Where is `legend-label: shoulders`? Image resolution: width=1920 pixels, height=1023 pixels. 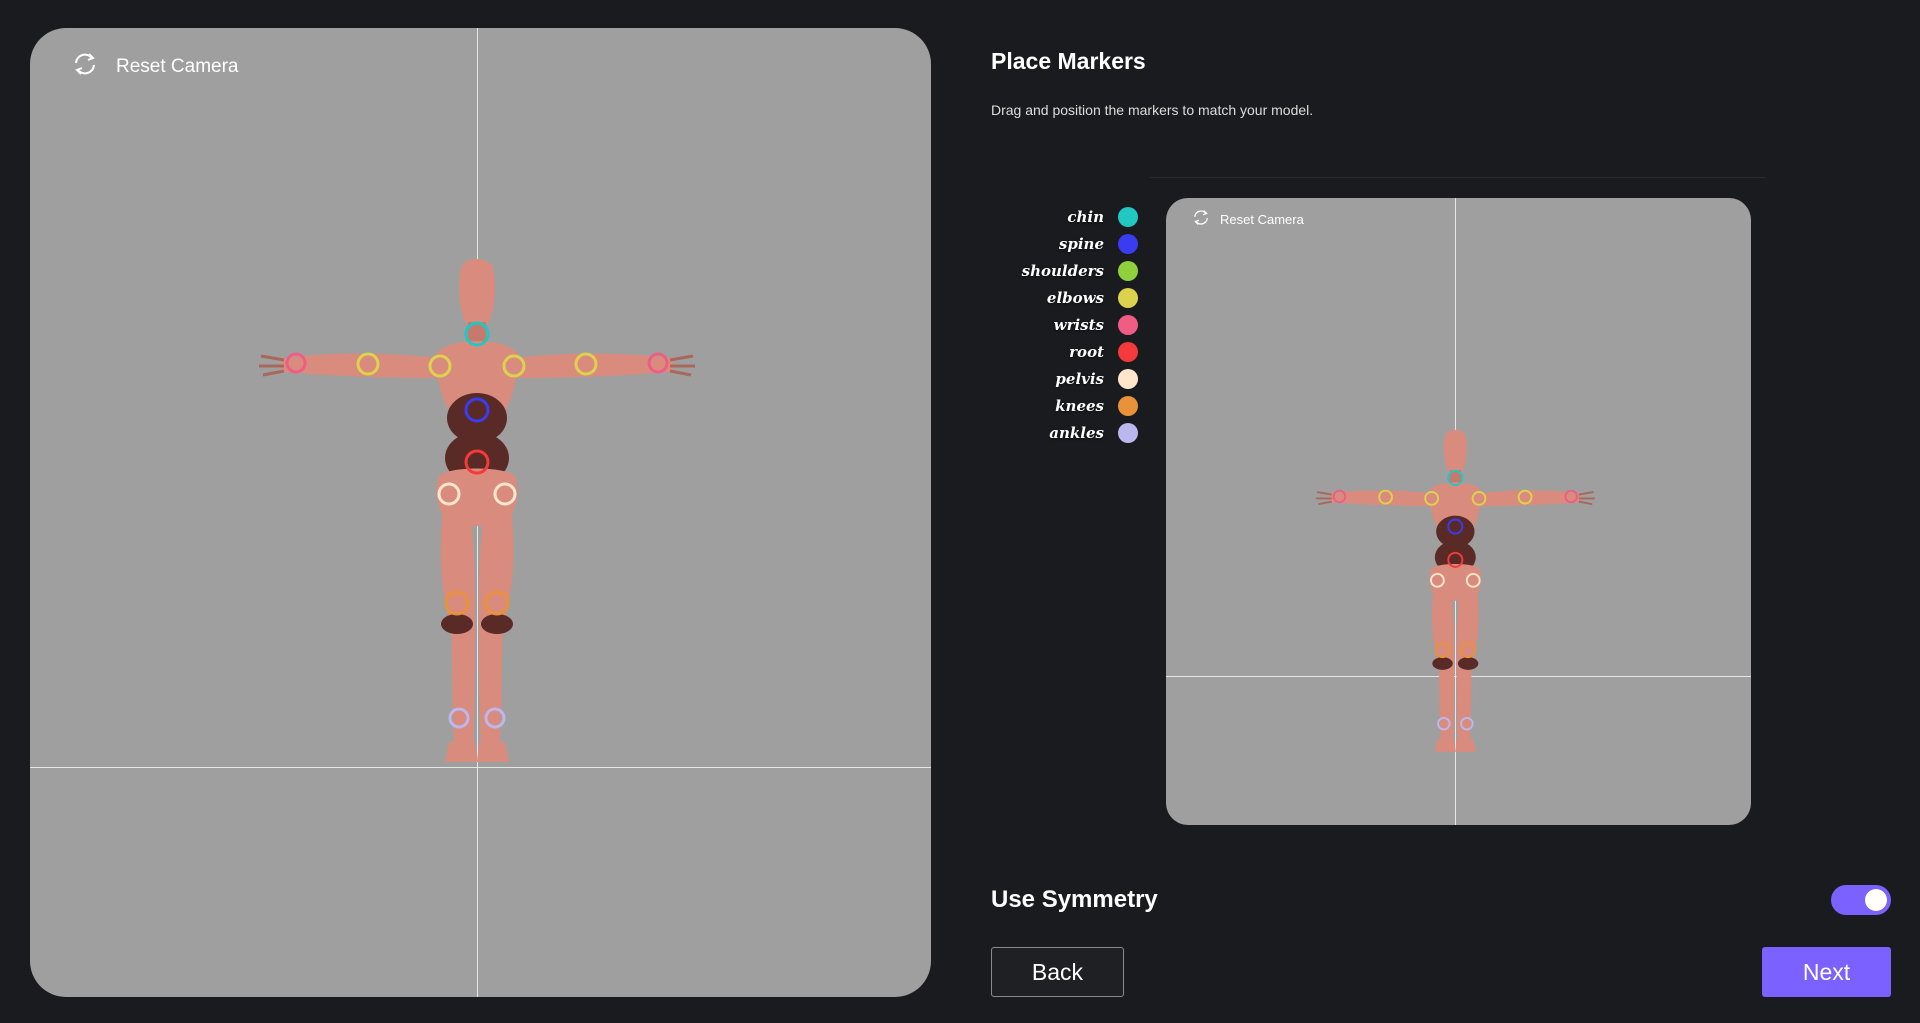
legend-label: shoulders is located at coordinates (1062, 270).